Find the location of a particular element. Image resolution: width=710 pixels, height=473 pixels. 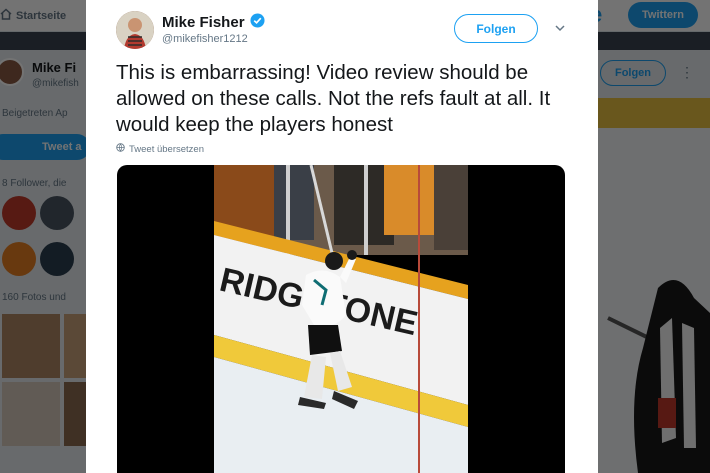

followers-you-know: 8 Follower, die is located at coordinates (34, 183).